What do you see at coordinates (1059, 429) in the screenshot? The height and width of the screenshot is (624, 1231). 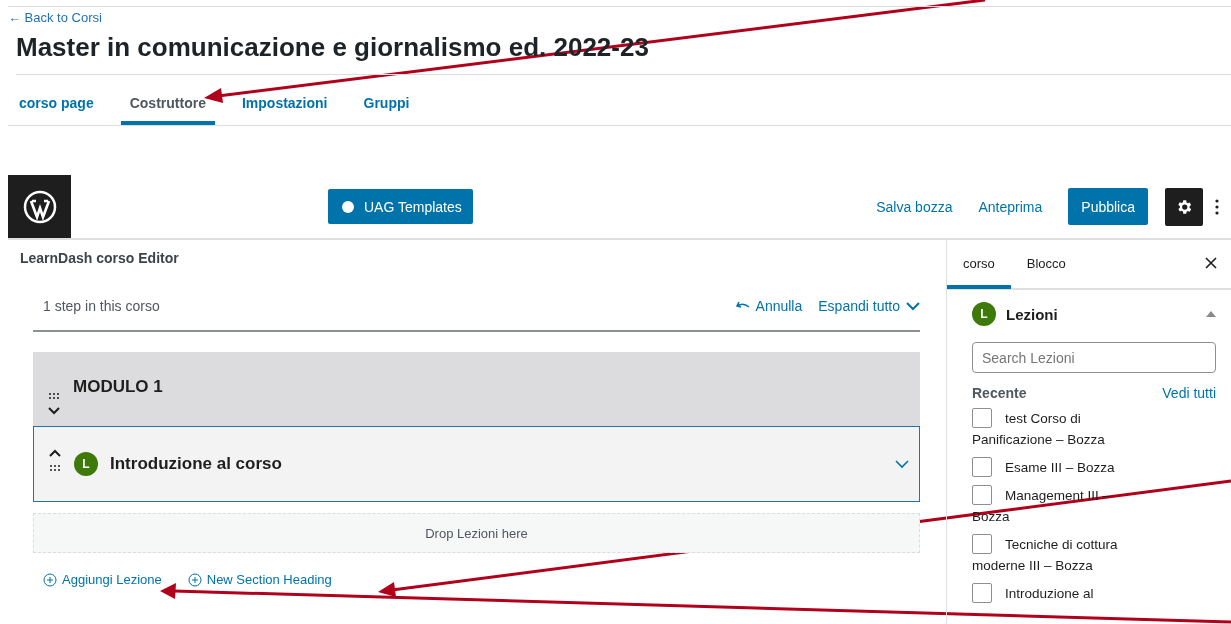 I see `lesson-option: test Corso di Panificazione – Bozza` at bounding box center [1059, 429].